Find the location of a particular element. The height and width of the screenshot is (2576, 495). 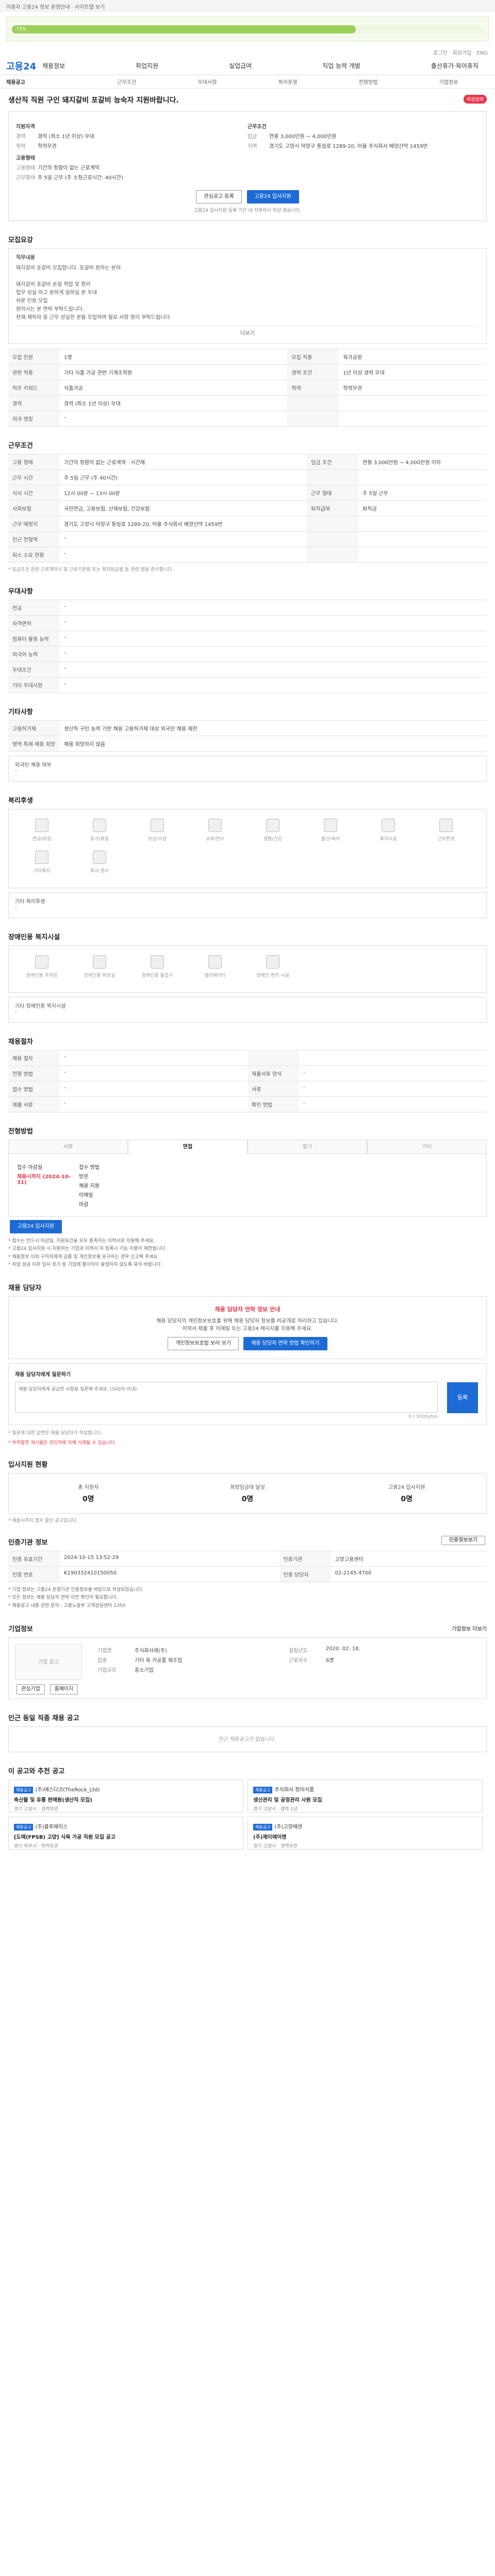

gnb-item: 출산휴가·육아휴직 is located at coordinates (454, 65).